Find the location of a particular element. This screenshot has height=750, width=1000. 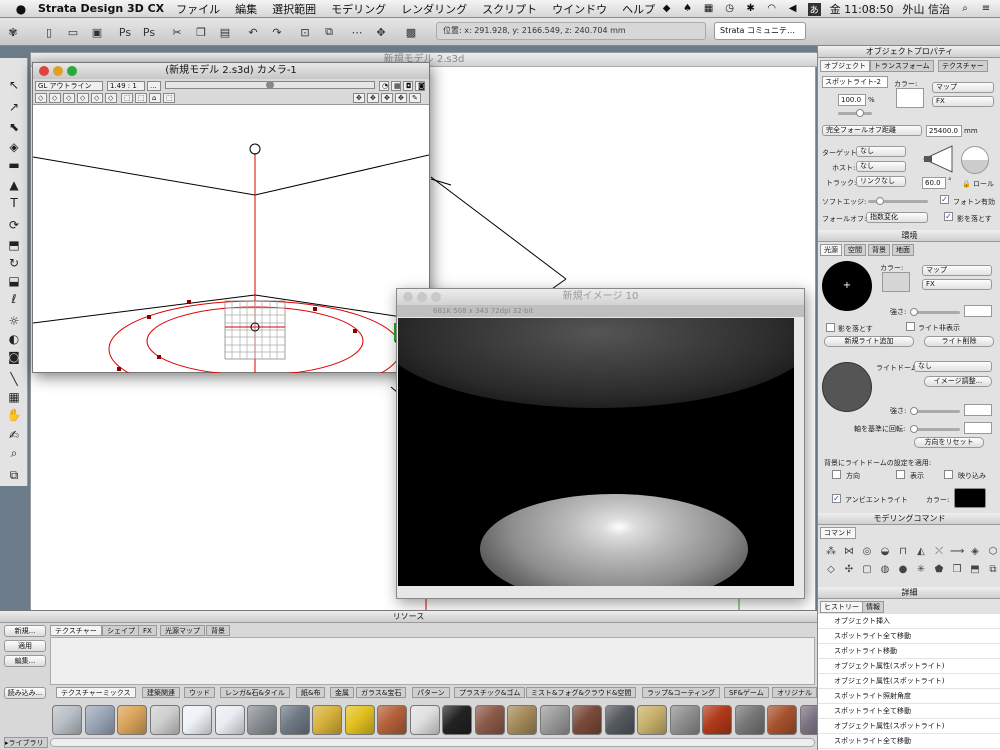

show-checkbox is located at coordinates (900, 474).